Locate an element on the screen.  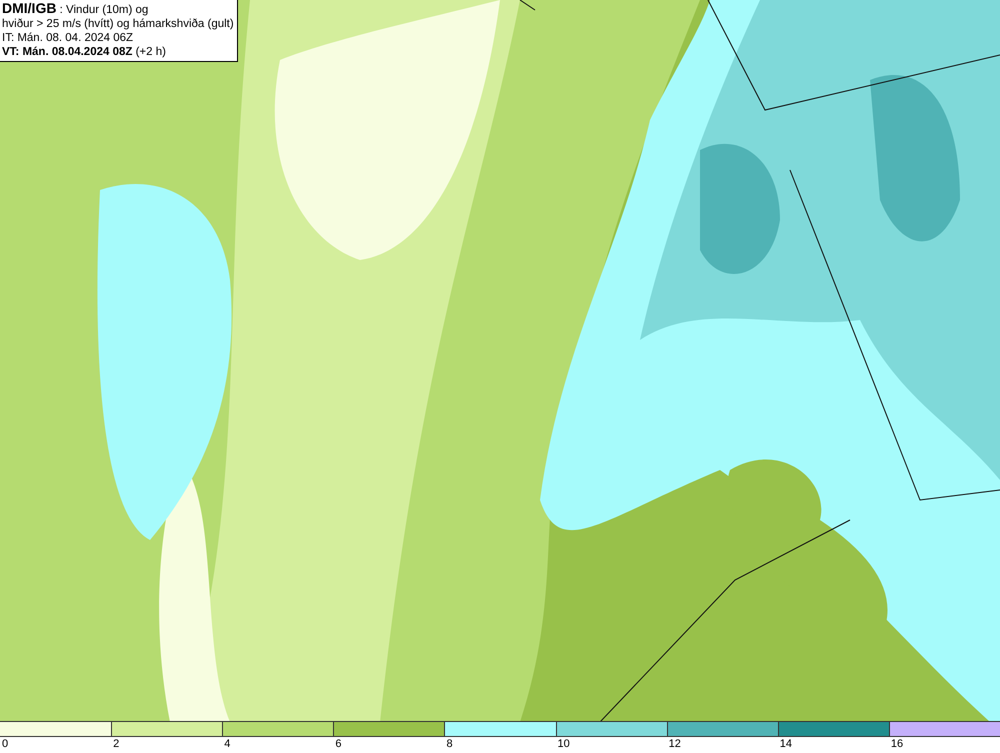
scale-label: 4 is located at coordinates (227, 744).